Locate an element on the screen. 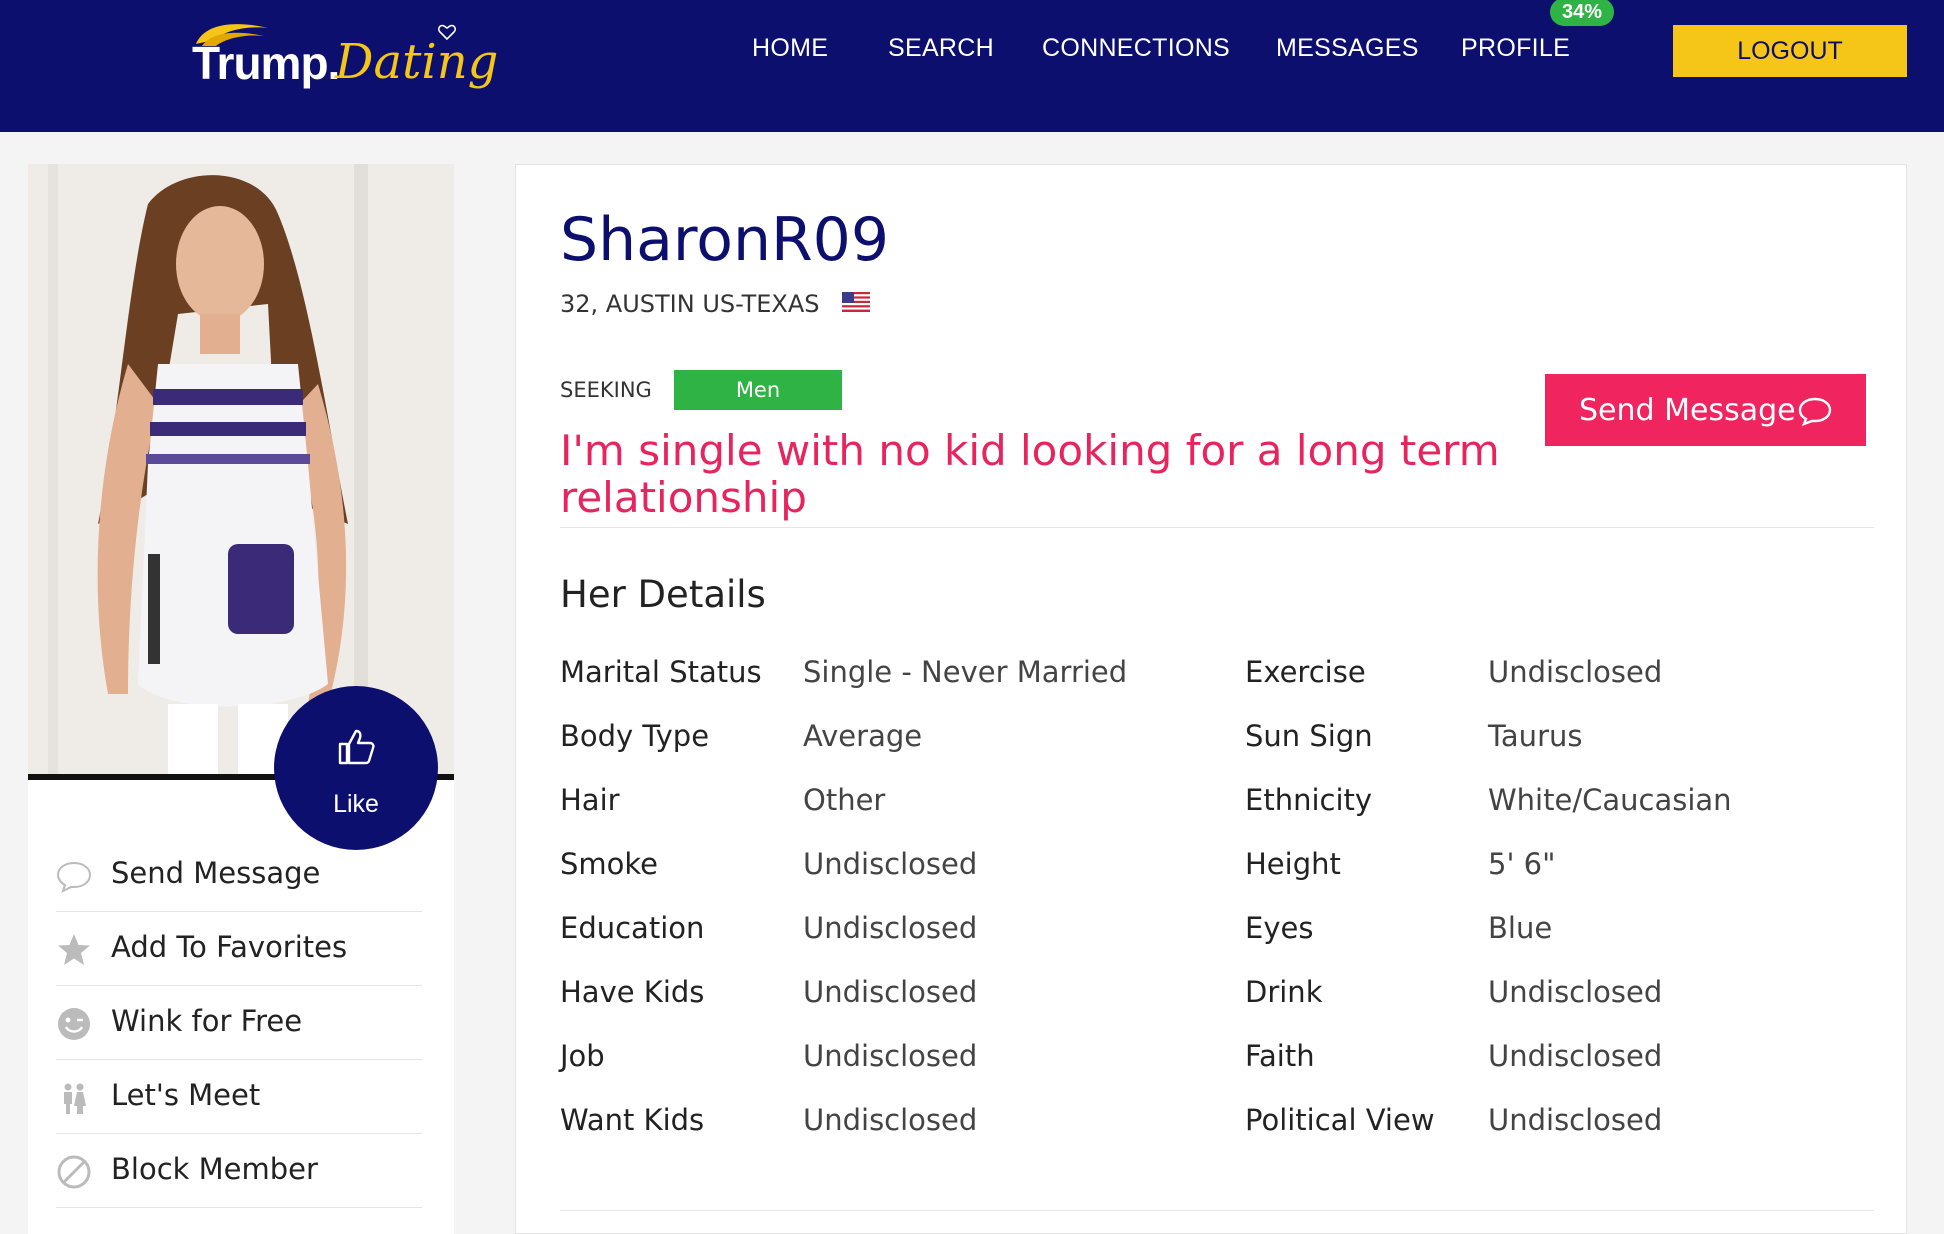  nav-home: HOME is located at coordinates (790, 48).